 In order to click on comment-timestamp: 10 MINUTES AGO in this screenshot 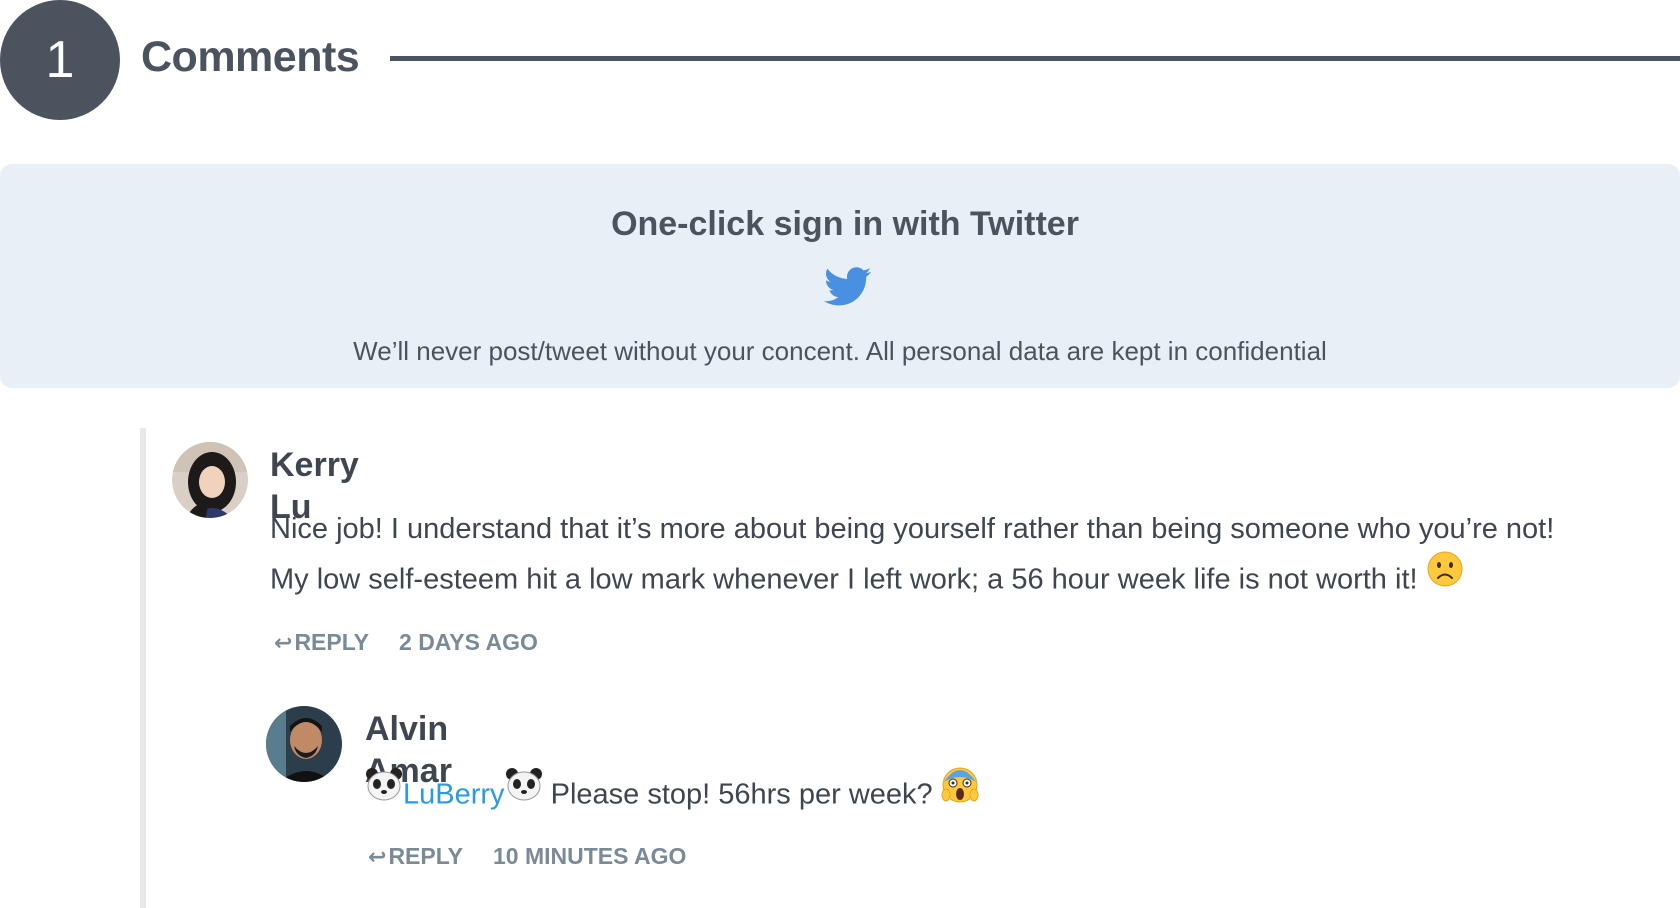, I will do `click(590, 856)`.